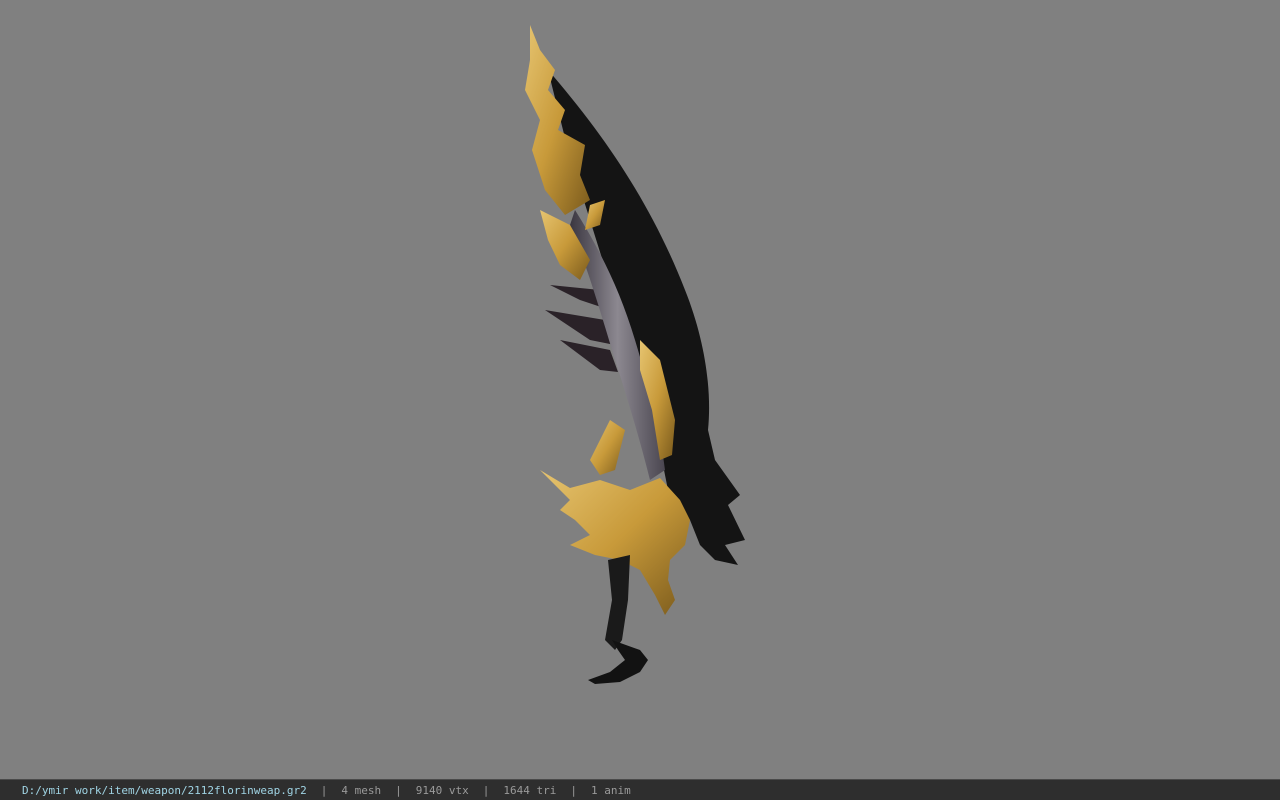 The height and width of the screenshot is (800, 1280). I want to click on animation-count-text: 1 anim, so click(611, 790).